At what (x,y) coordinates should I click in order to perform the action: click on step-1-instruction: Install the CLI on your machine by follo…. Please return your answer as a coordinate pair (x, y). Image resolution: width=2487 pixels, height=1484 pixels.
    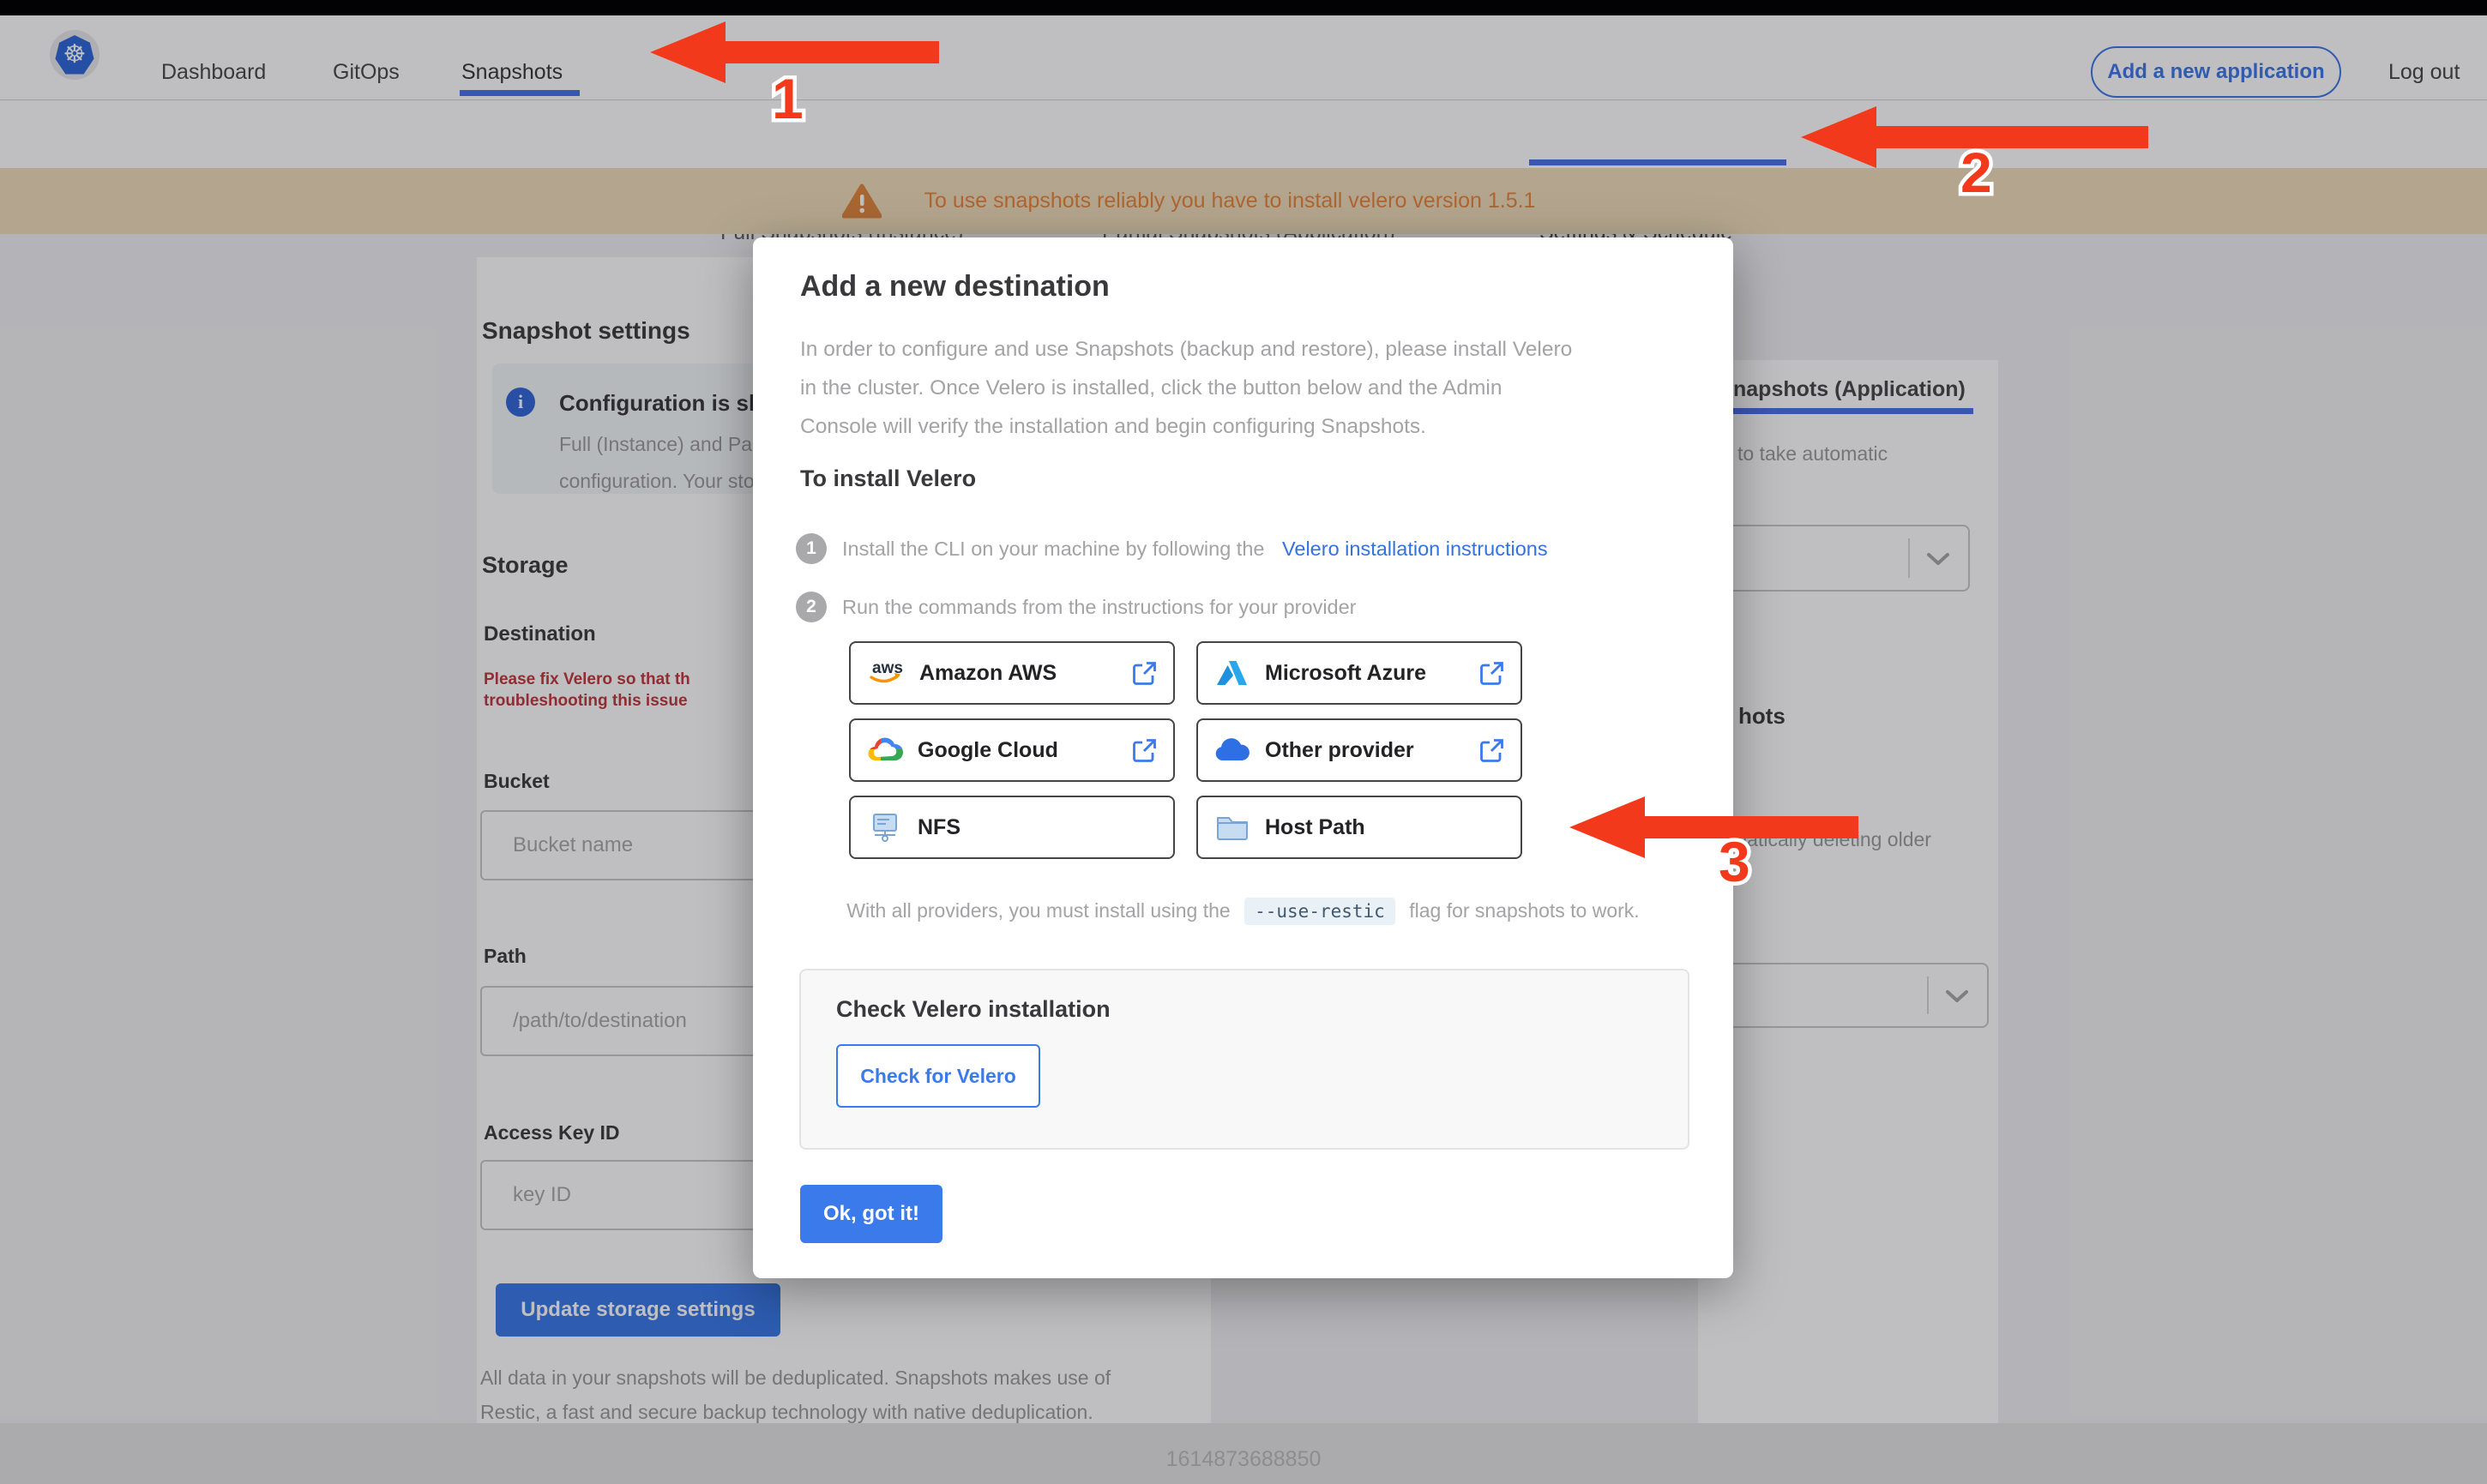
    Looking at the image, I should click on (1053, 549).